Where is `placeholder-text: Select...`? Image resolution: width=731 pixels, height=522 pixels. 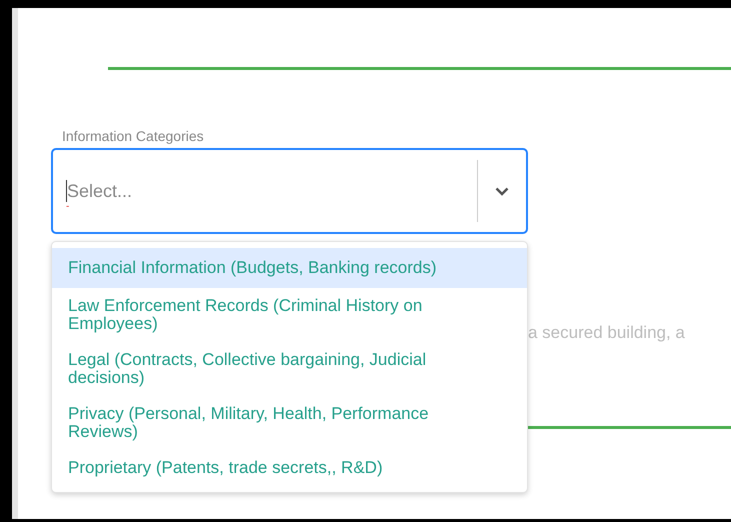 placeholder-text: Select... is located at coordinates (99, 191).